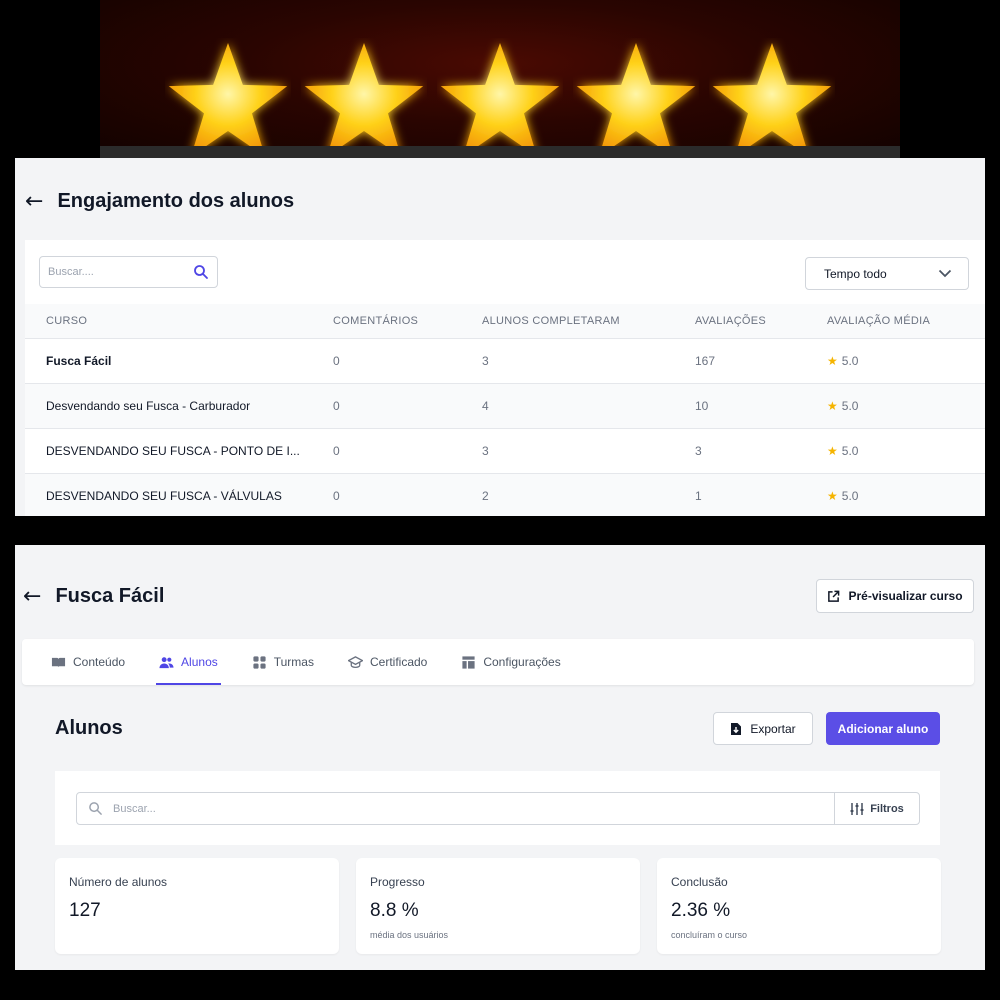 This screenshot has width=1000, height=1000. I want to click on stars-floor, so click(500, 152).